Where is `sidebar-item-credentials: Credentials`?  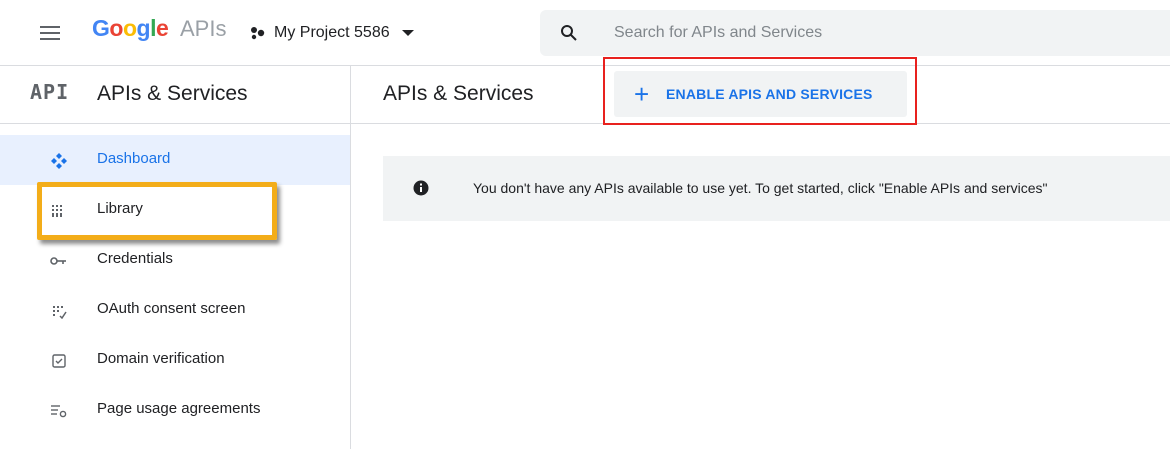 sidebar-item-credentials: Credentials is located at coordinates (175, 260).